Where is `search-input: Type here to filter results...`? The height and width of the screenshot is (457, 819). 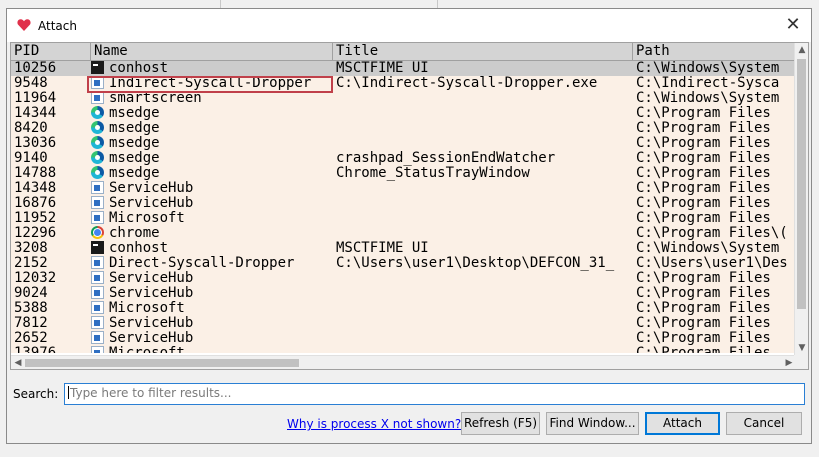
search-input: Type here to filter results... is located at coordinates (434, 394).